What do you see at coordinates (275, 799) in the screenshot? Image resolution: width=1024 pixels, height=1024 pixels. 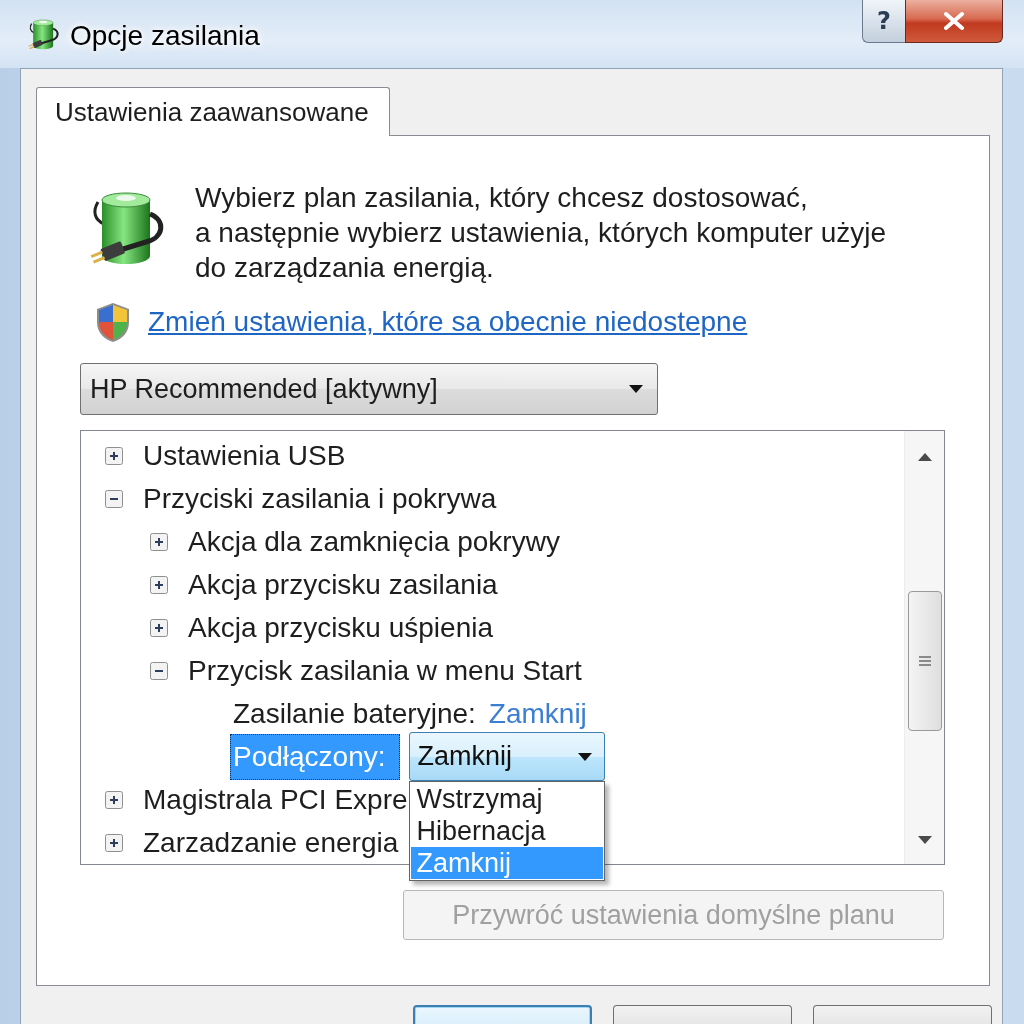 I see `tree-item: Magistrala PCI Expre` at bounding box center [275, 799].